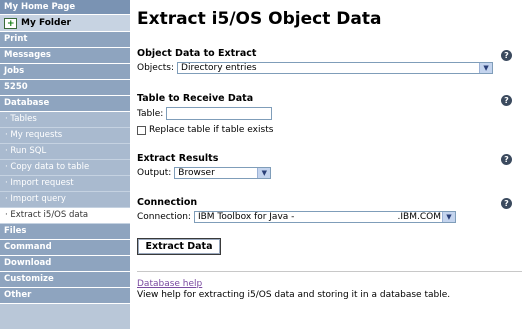 This screenshot has height=329, width=522. I want to click on connection-select: IBM Toolbox for Java - .IBM.COM ▼, so click(324, 217).